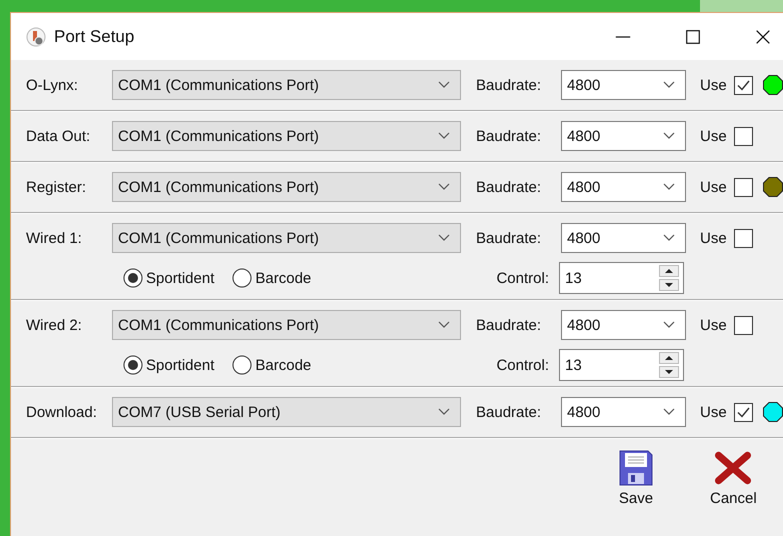  What do you see at coordinates (636, 478) in the screenshot?
I see `save-button: Save` at bounding box center [636, 478].